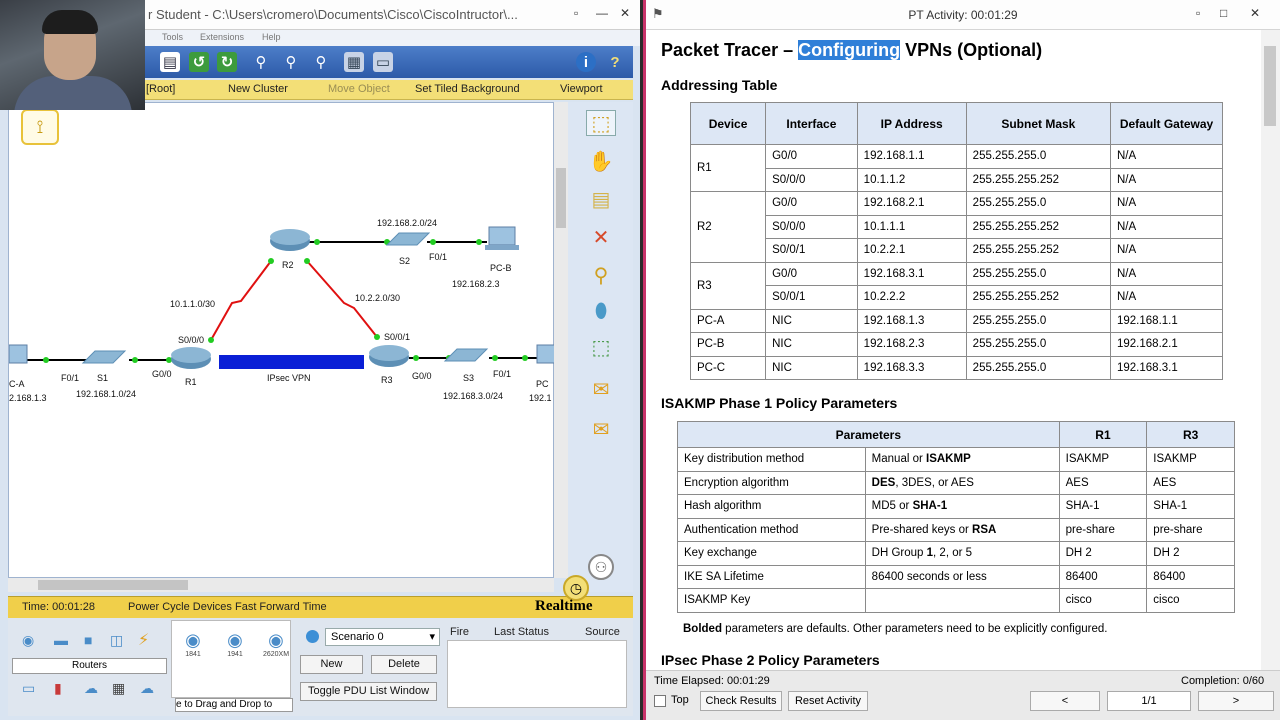 The image size is (1280, 720). I want to click on print-icon: ▤, so click(170, 62).